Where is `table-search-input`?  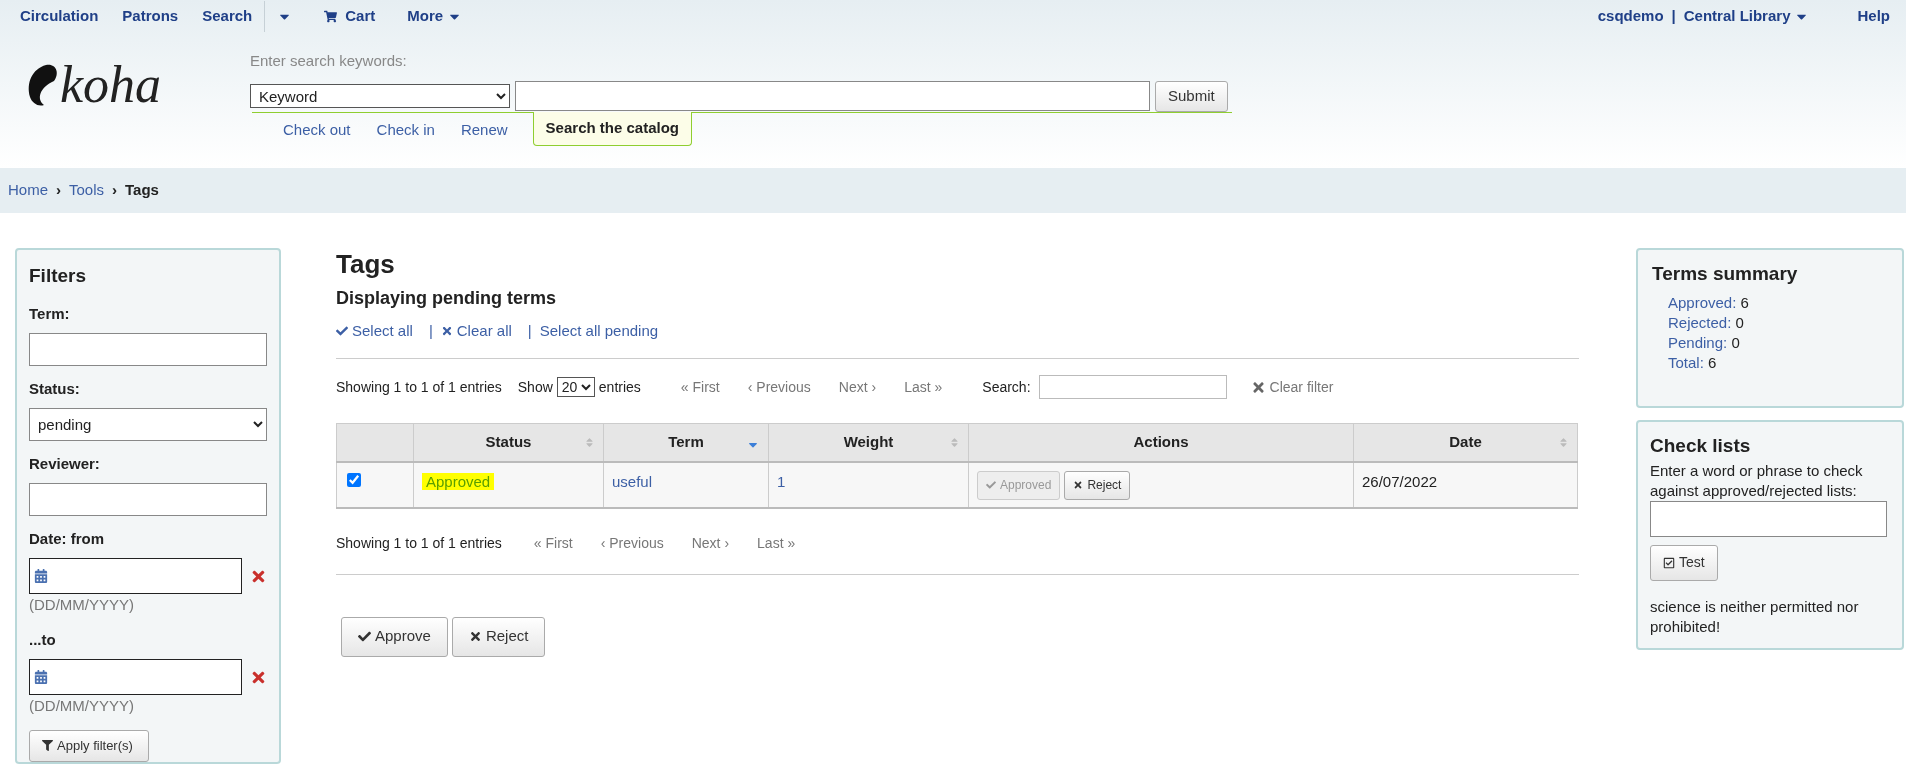
table-search-input is located at coordinates (1132, 387).